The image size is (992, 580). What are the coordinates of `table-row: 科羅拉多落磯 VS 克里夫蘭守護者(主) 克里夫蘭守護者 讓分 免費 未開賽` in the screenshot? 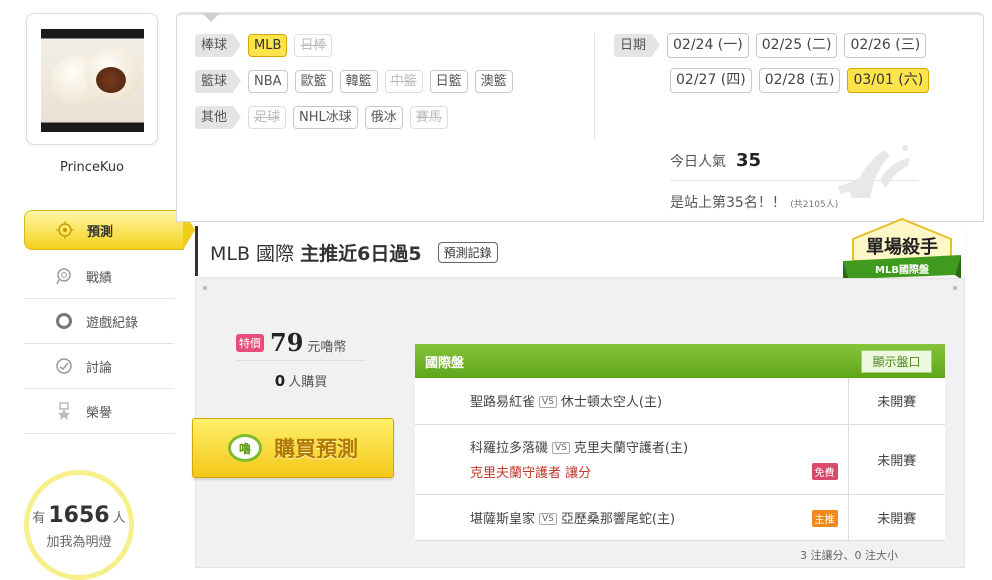 It's located at (680, 459).